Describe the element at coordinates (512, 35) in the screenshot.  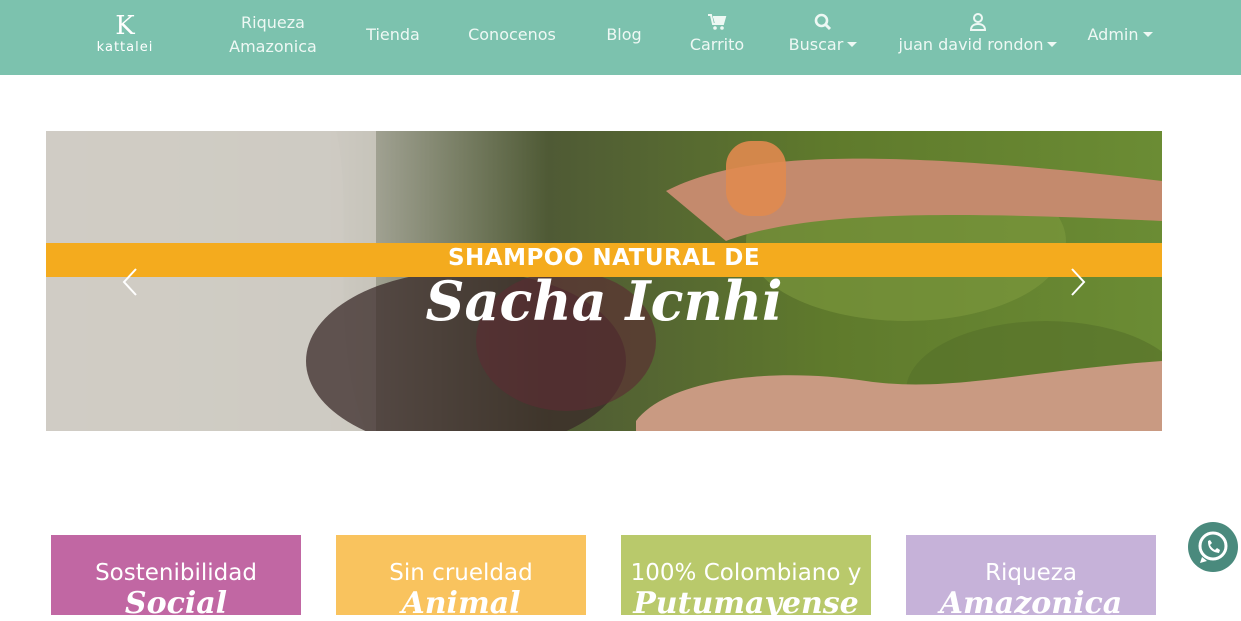
I see `nav-conocenos: Conocenos` at that location.